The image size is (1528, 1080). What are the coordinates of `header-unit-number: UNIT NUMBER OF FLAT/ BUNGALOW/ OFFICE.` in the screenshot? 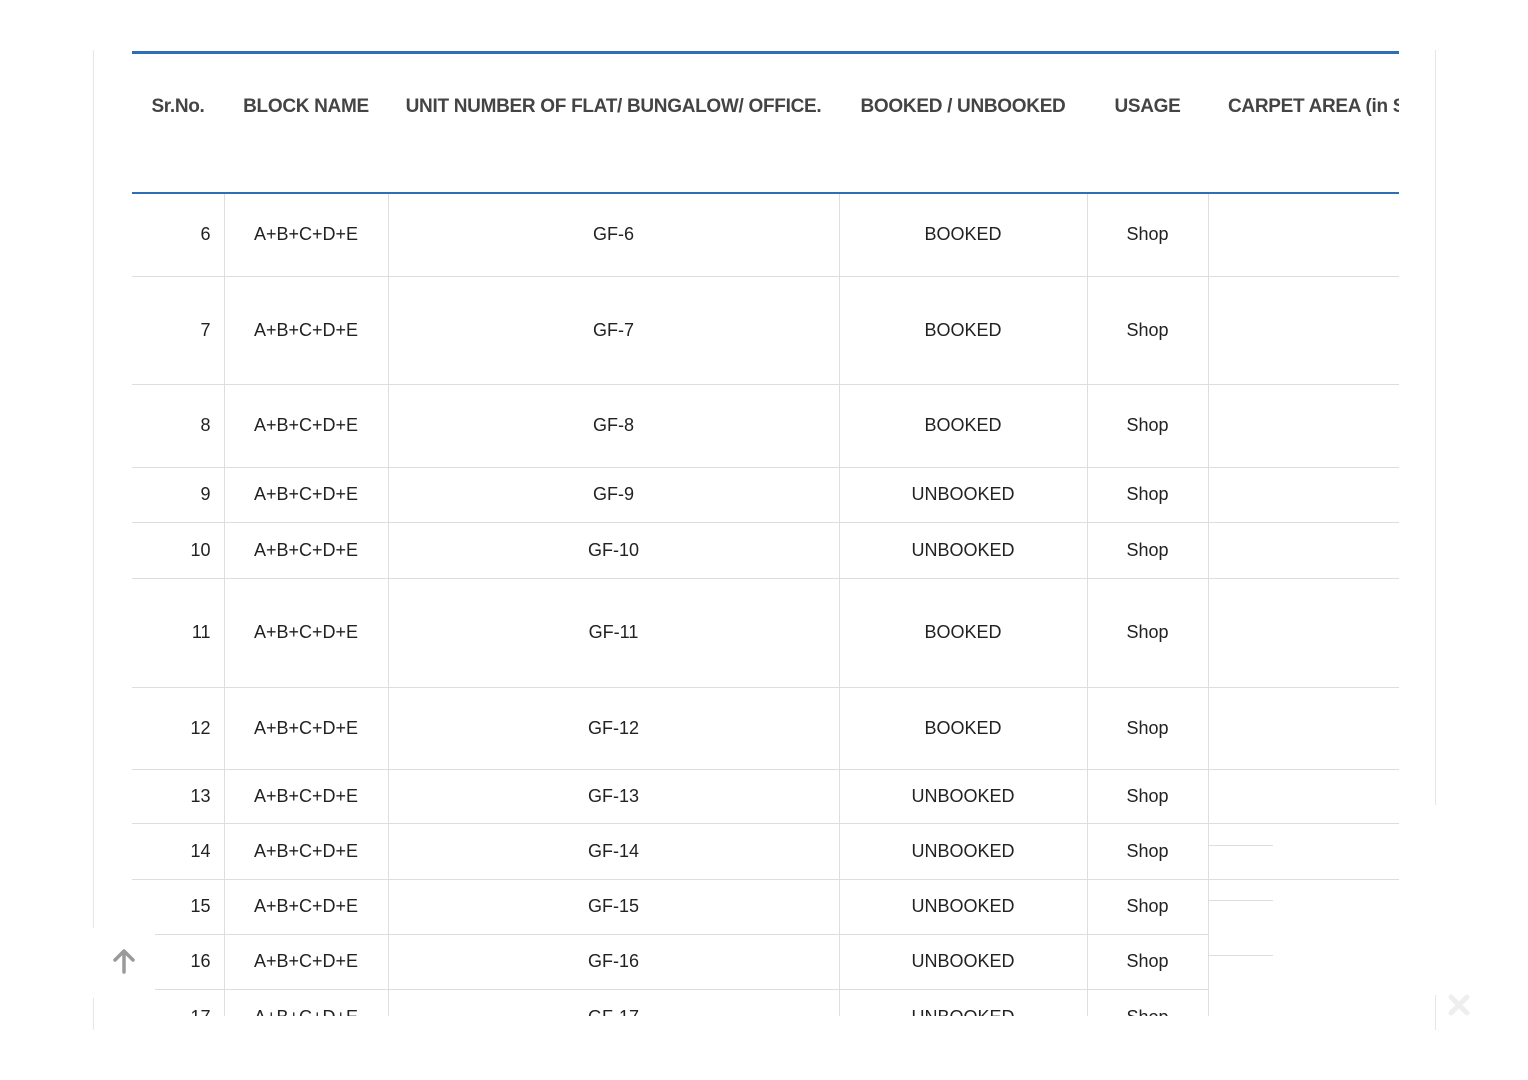 It's located at (613, 122).